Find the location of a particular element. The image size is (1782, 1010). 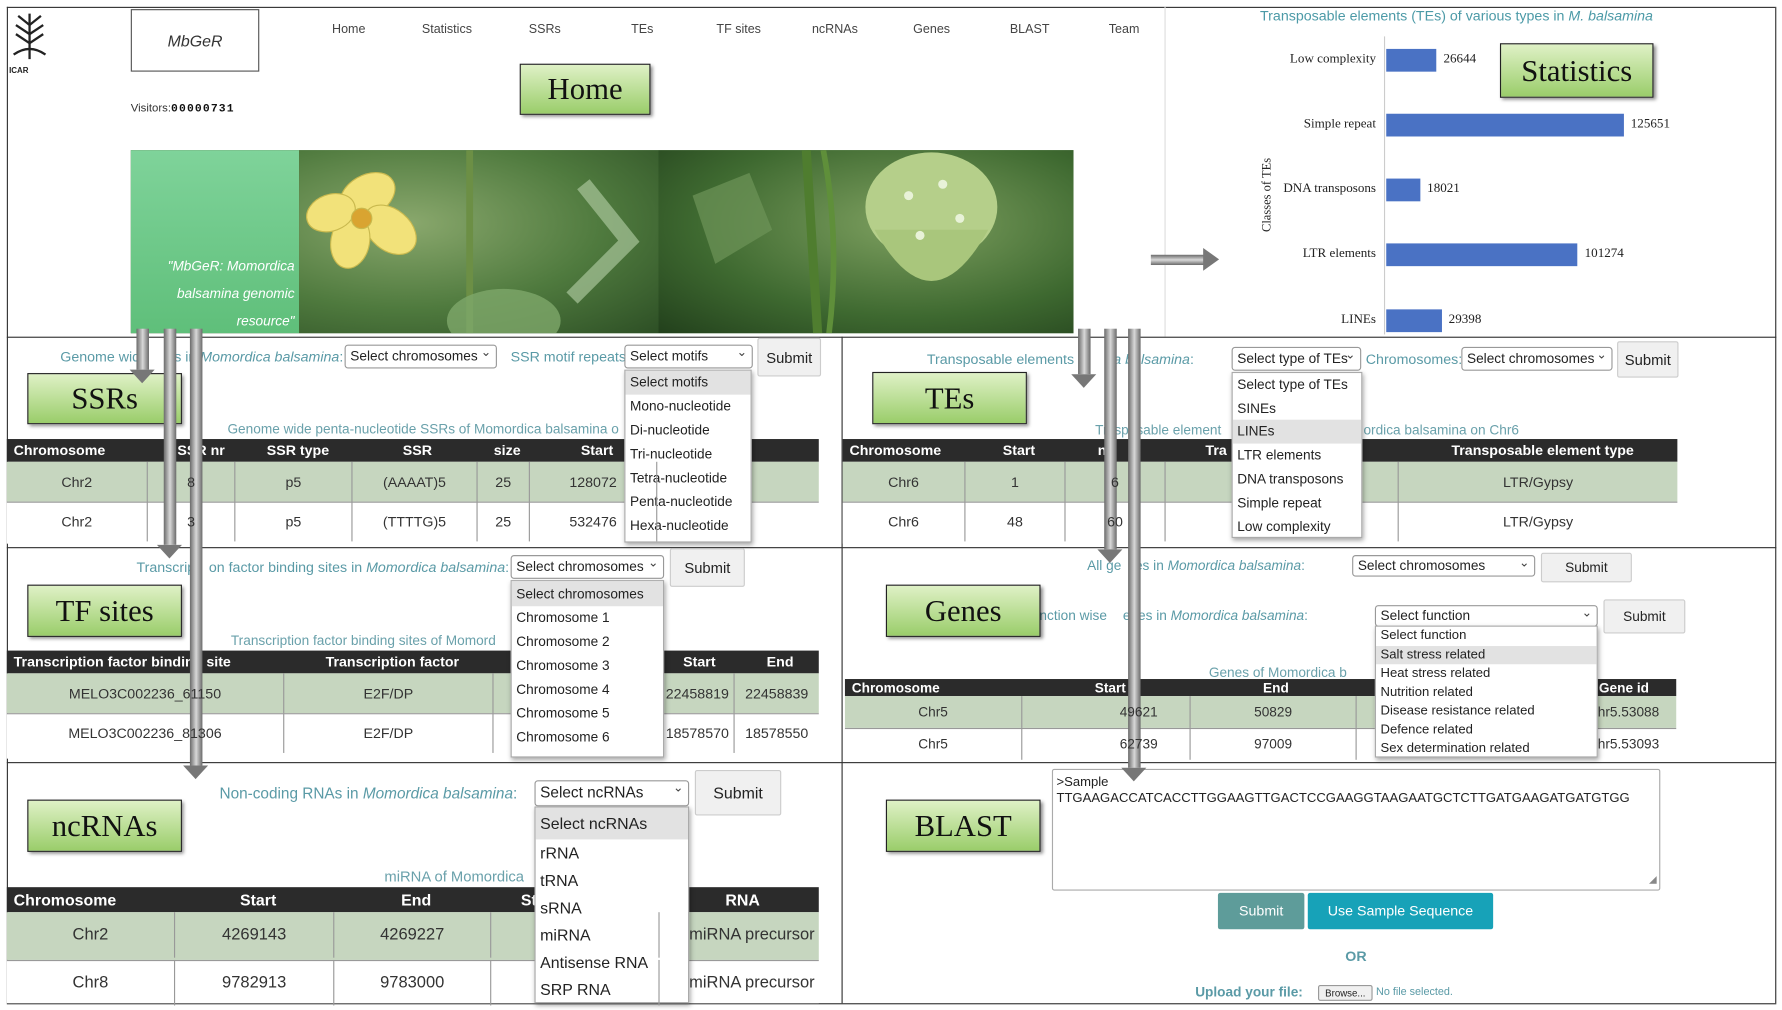

tf-table-cell: 18578550 is located at coordinates (777, 733).